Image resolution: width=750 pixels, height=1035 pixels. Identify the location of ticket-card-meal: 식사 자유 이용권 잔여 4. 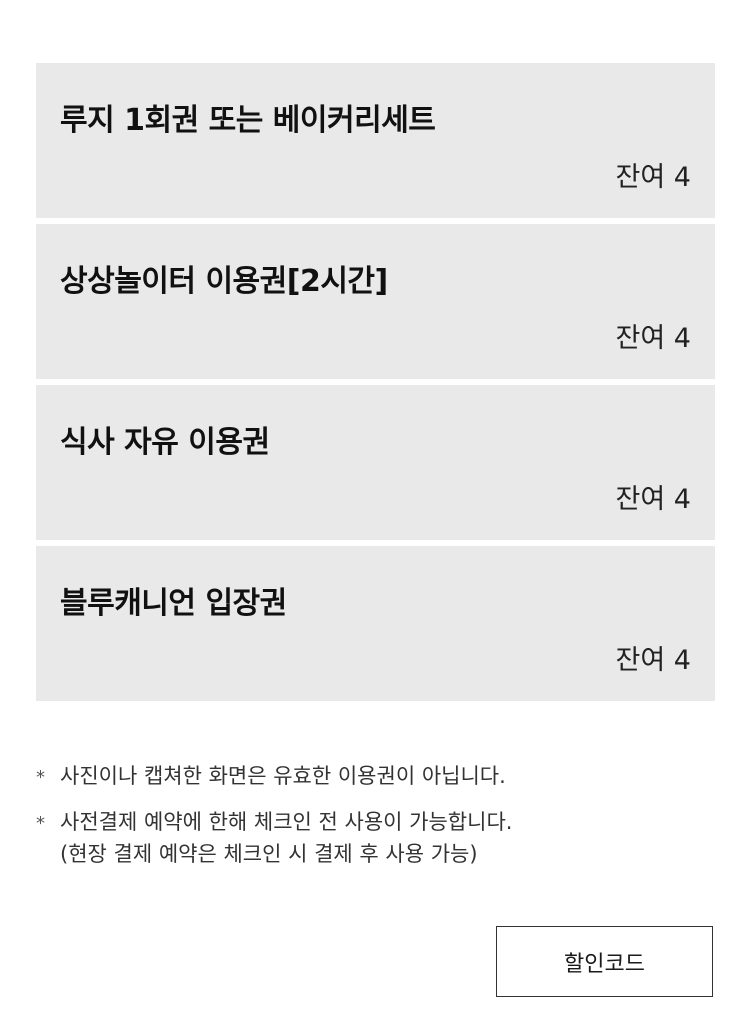
(375, 462).